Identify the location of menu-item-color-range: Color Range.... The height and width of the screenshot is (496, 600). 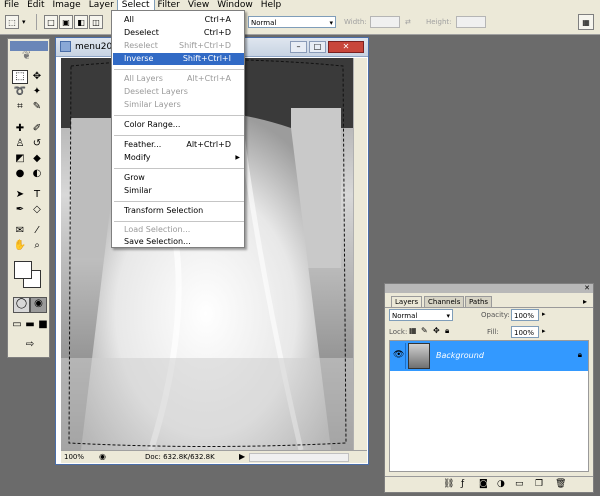
(178, 125).